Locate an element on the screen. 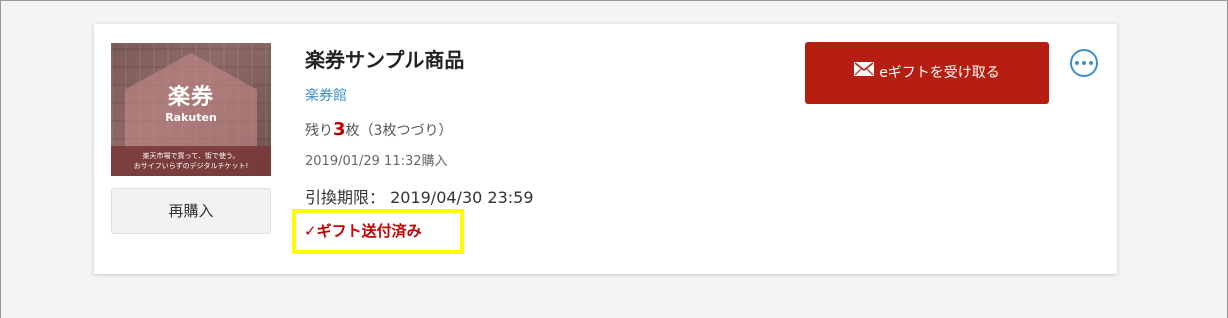 The height and width of the screenshot is (318, 1228). caption-line-2: おサイフいらずのデジタルチケット! is located at coordinates (191, 166).